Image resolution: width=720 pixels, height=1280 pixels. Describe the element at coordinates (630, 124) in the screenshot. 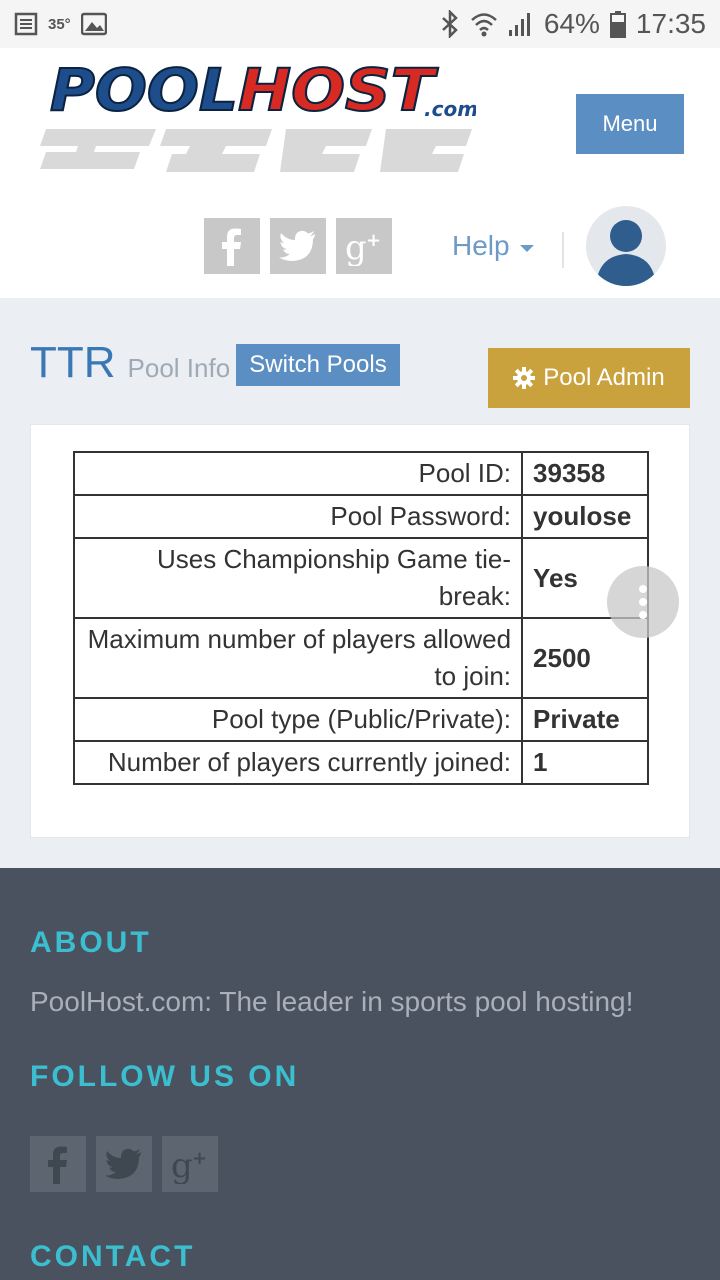

I see `menu-button: Menu` at that location.